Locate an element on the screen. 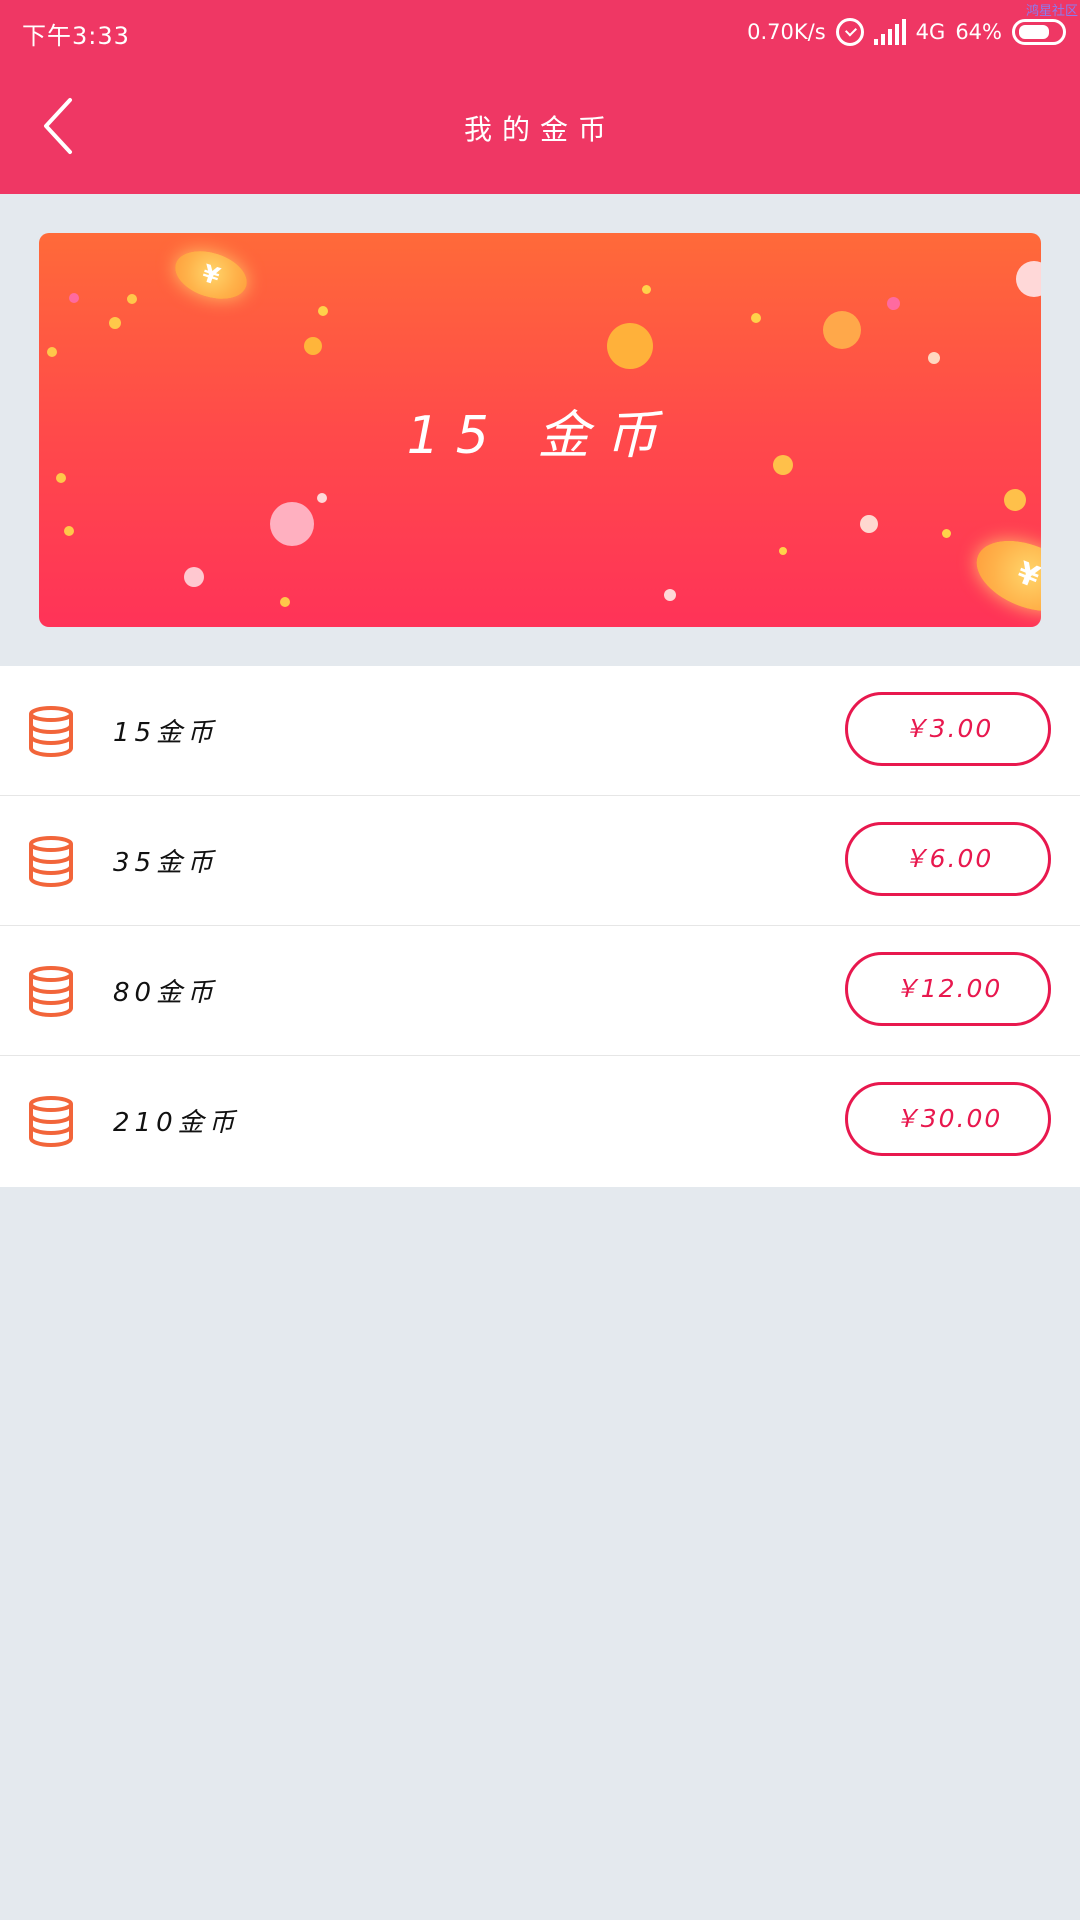 This screenshot has height=1920, width=1080. battery-percent: 64% is located at coordinates (978, 32).